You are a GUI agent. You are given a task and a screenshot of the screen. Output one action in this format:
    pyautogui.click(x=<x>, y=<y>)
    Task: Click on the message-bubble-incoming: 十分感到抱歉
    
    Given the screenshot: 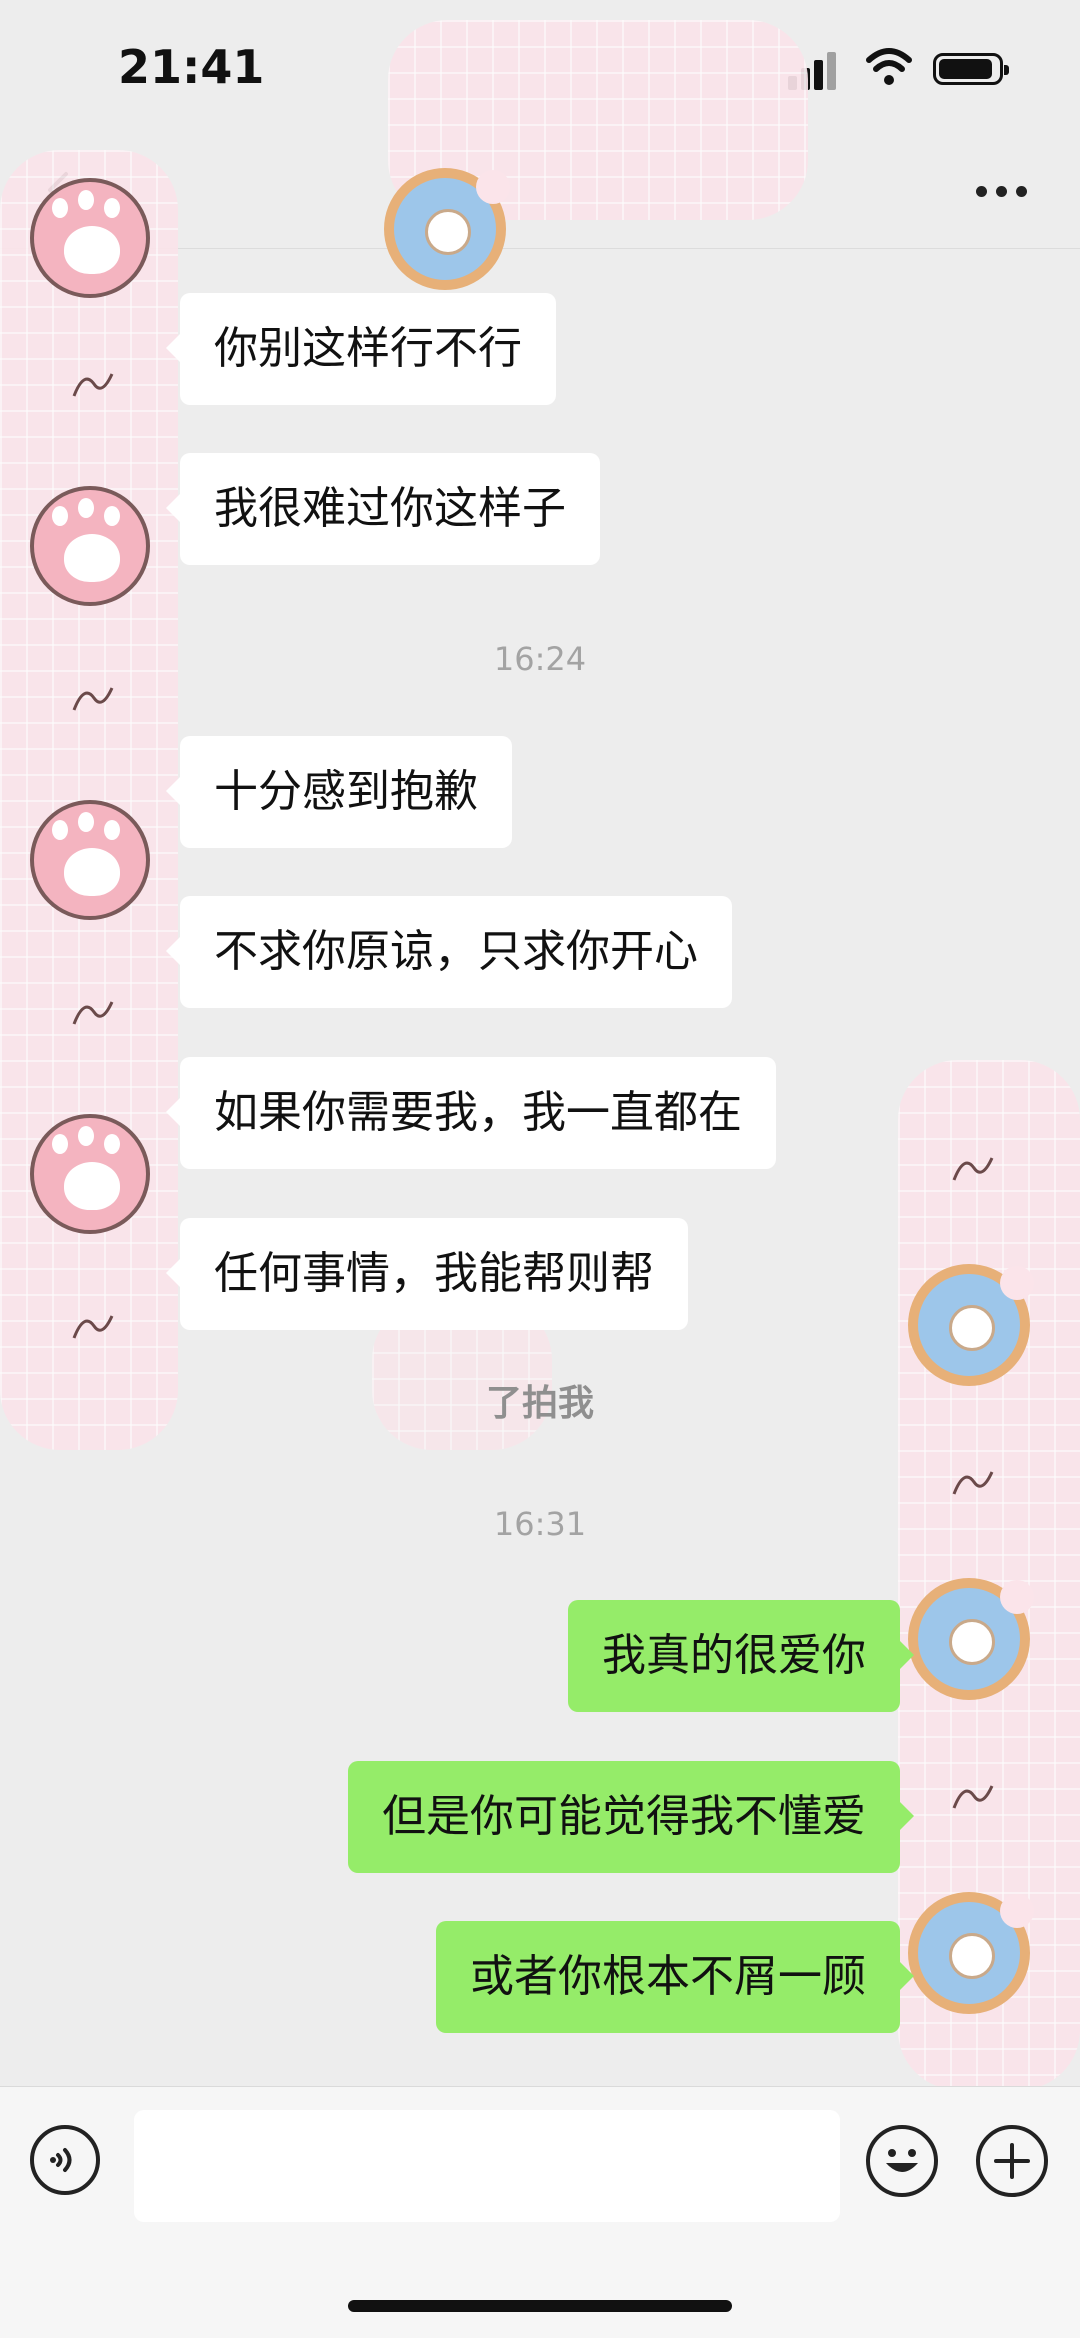 What is the action you would take?
    pyautogui.click(x=339, y=792)
    